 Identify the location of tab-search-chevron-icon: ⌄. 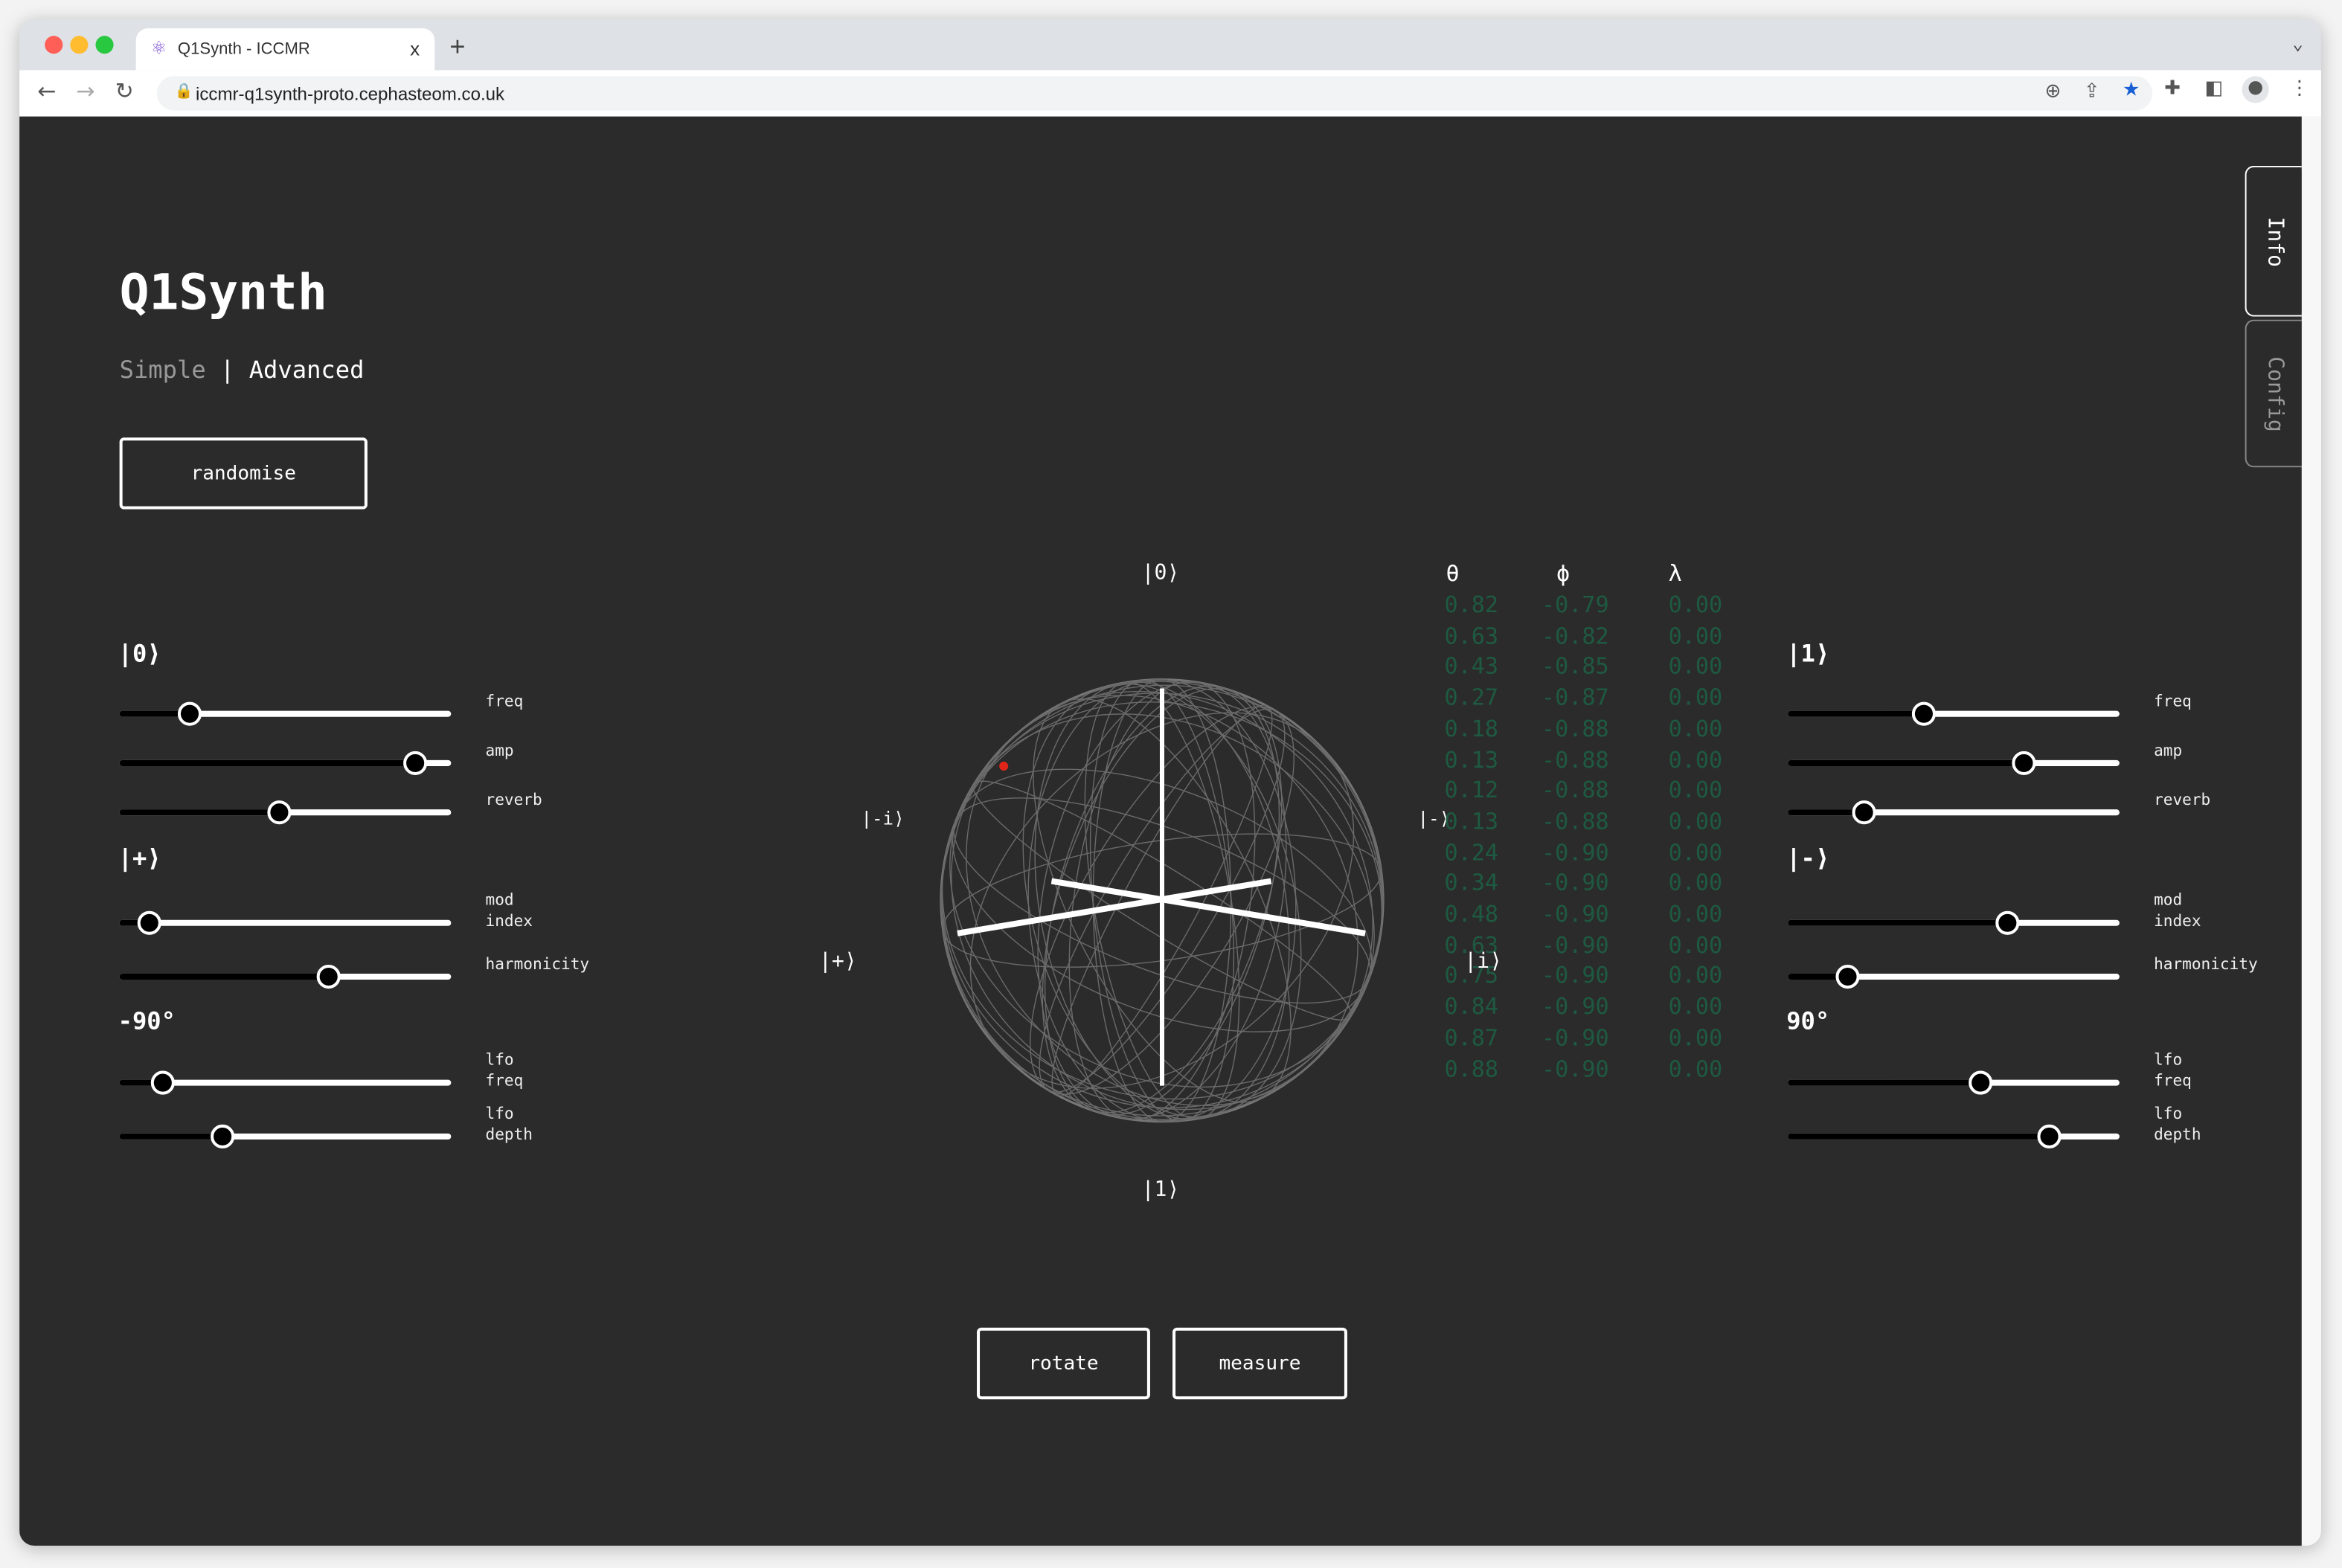
(2297, 43).